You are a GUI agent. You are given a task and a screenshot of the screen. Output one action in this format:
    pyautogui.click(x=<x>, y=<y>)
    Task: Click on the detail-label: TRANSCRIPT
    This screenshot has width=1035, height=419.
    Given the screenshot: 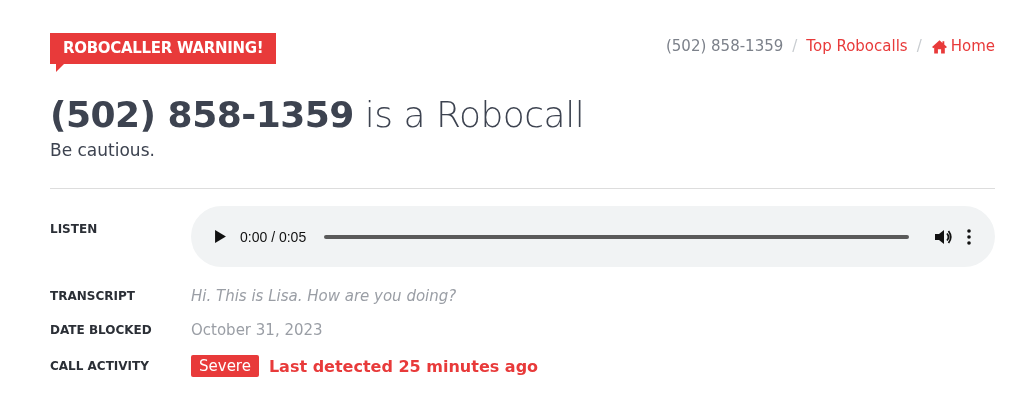 What is the action you would take?
    pyautogui.click(x=93, y=296)
    